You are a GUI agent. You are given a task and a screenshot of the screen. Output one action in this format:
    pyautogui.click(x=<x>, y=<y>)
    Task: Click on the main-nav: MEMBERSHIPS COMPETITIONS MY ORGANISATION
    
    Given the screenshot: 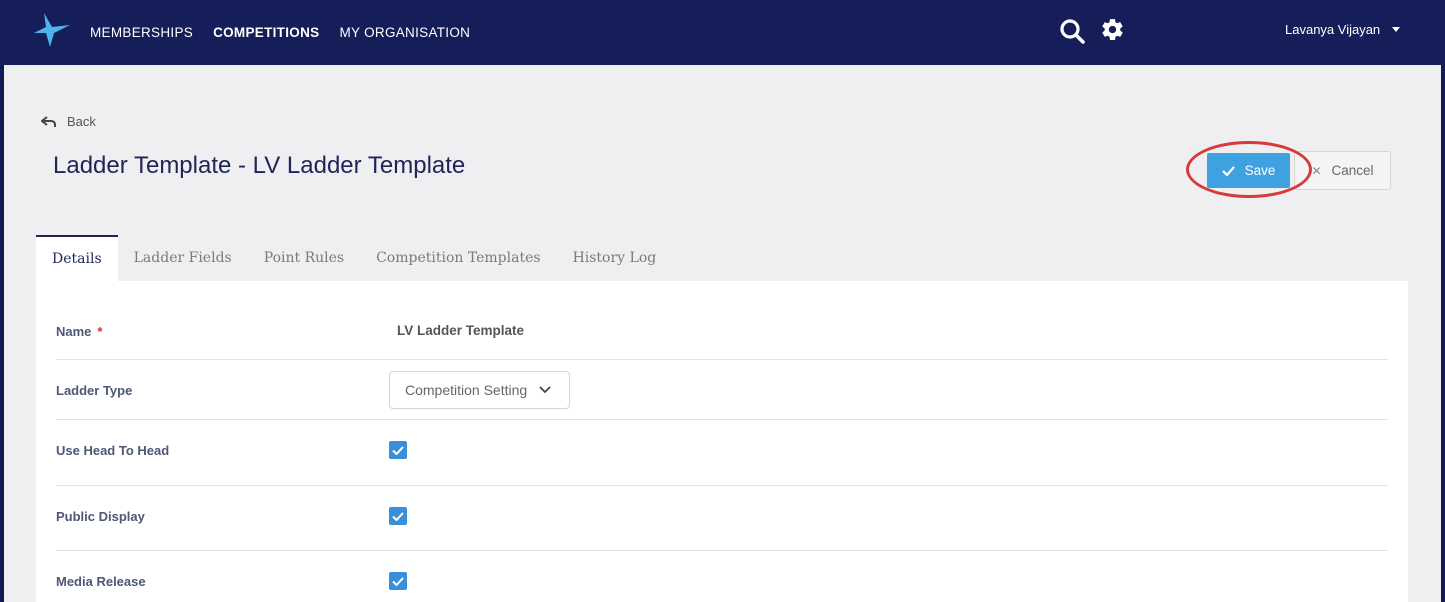 What is the action you would take?
    pyautogui.click(x=280, y=32)
    